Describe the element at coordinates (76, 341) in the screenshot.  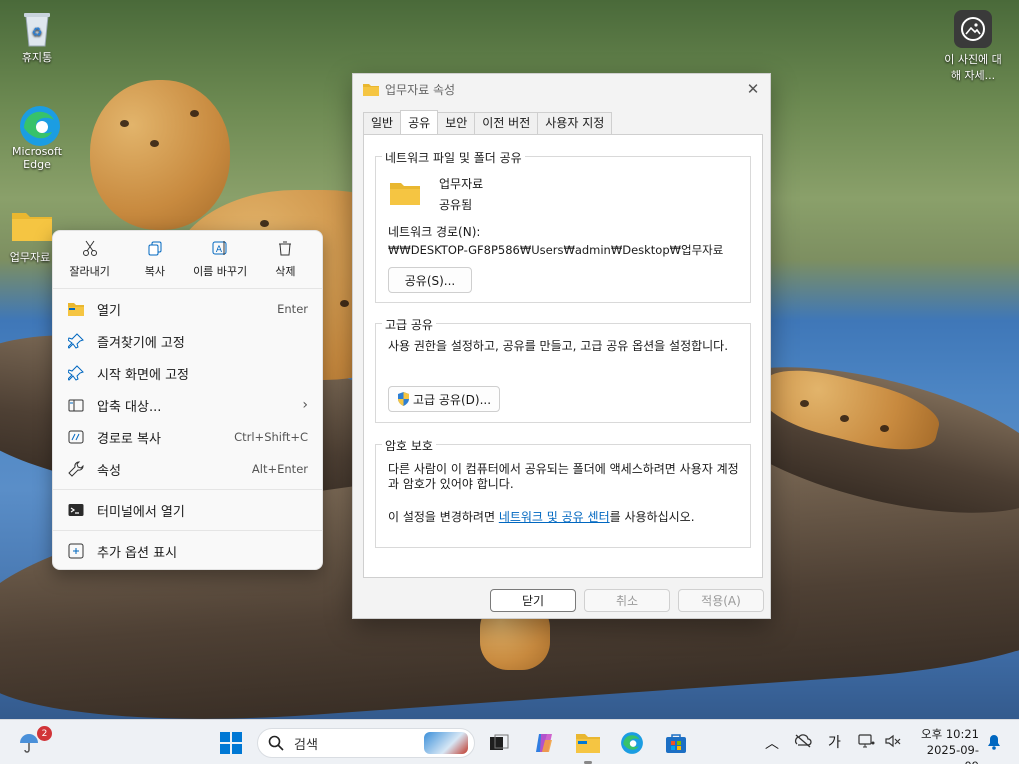
I see `pin-icon` at that location.